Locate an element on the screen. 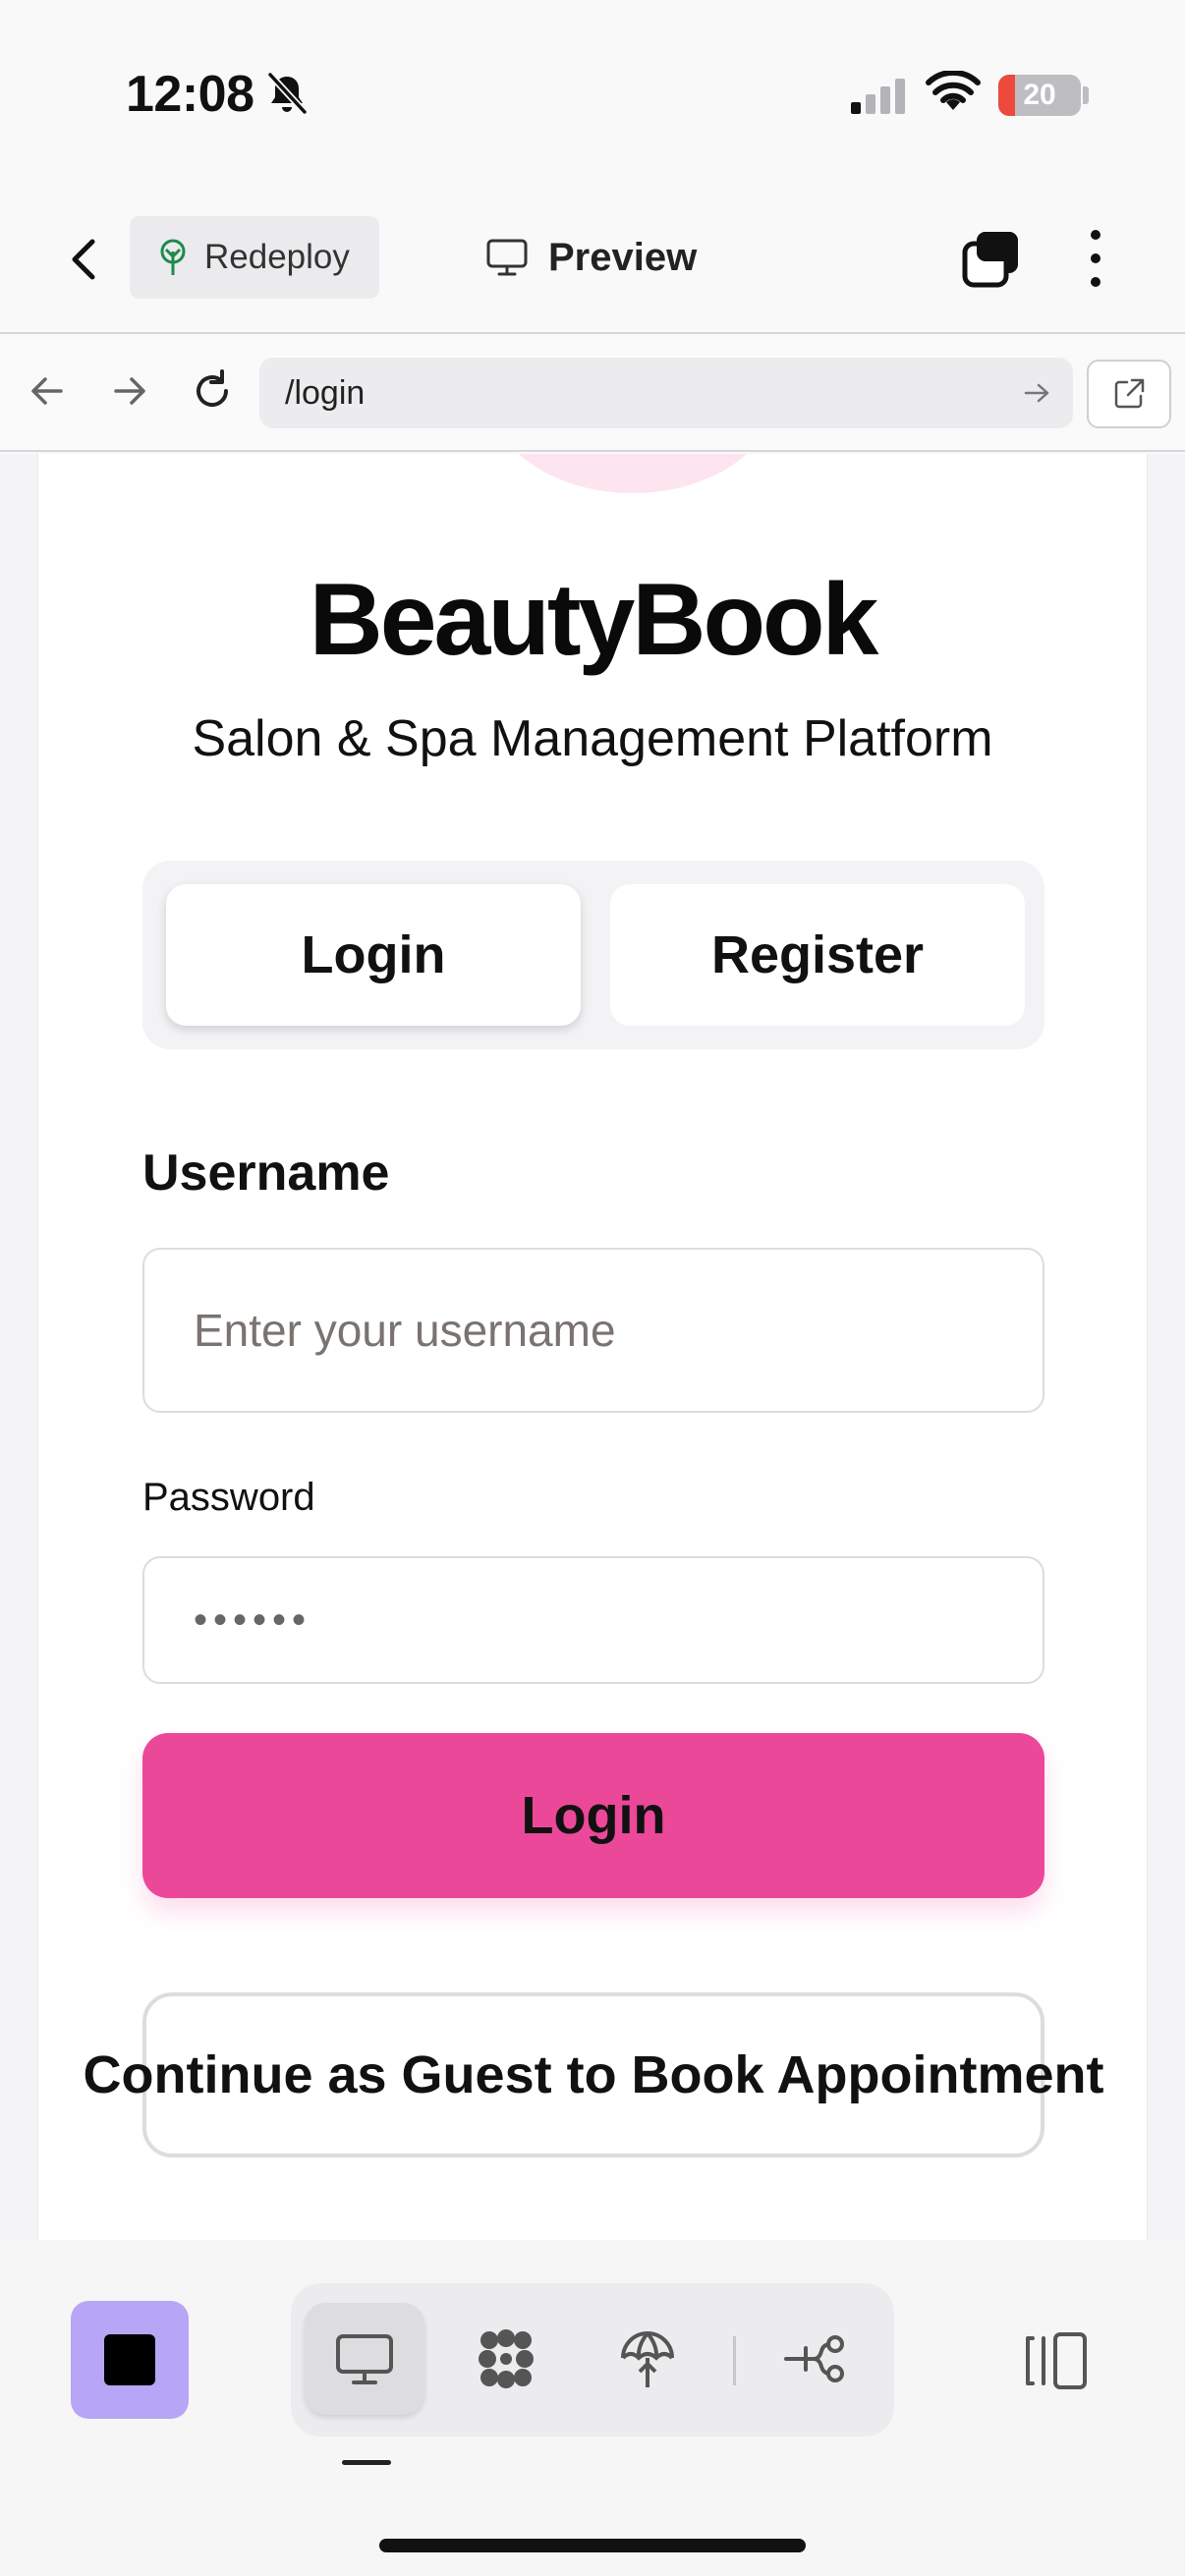 This screenshot has width=1185, height=2576. brand-title: BeautyBook is located at coordinates (594, 620).